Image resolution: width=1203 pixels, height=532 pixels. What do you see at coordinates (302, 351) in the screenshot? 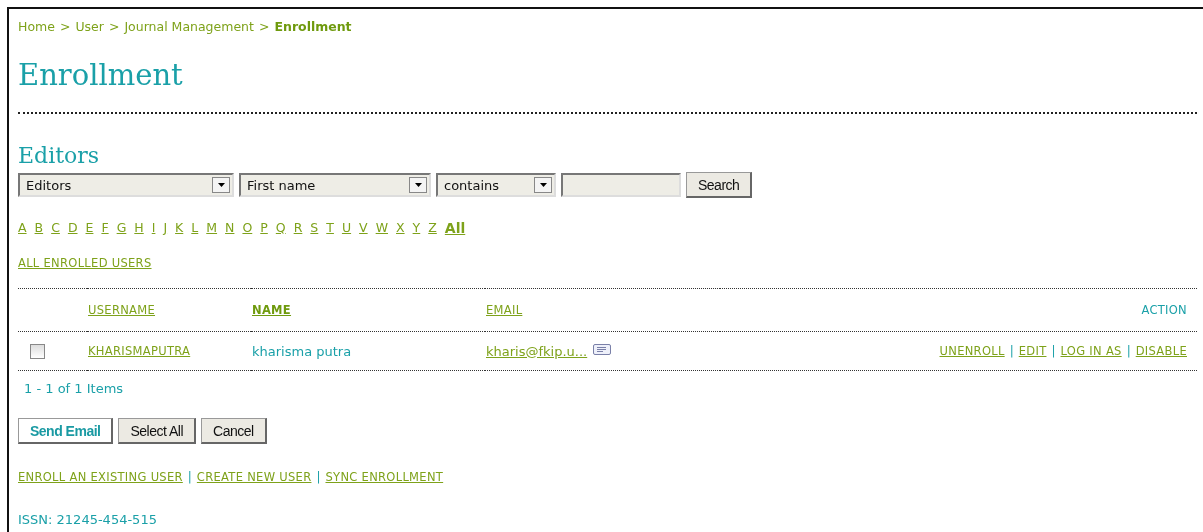
I see `name-text: kharisma putra` at bounding box center [302, 351].